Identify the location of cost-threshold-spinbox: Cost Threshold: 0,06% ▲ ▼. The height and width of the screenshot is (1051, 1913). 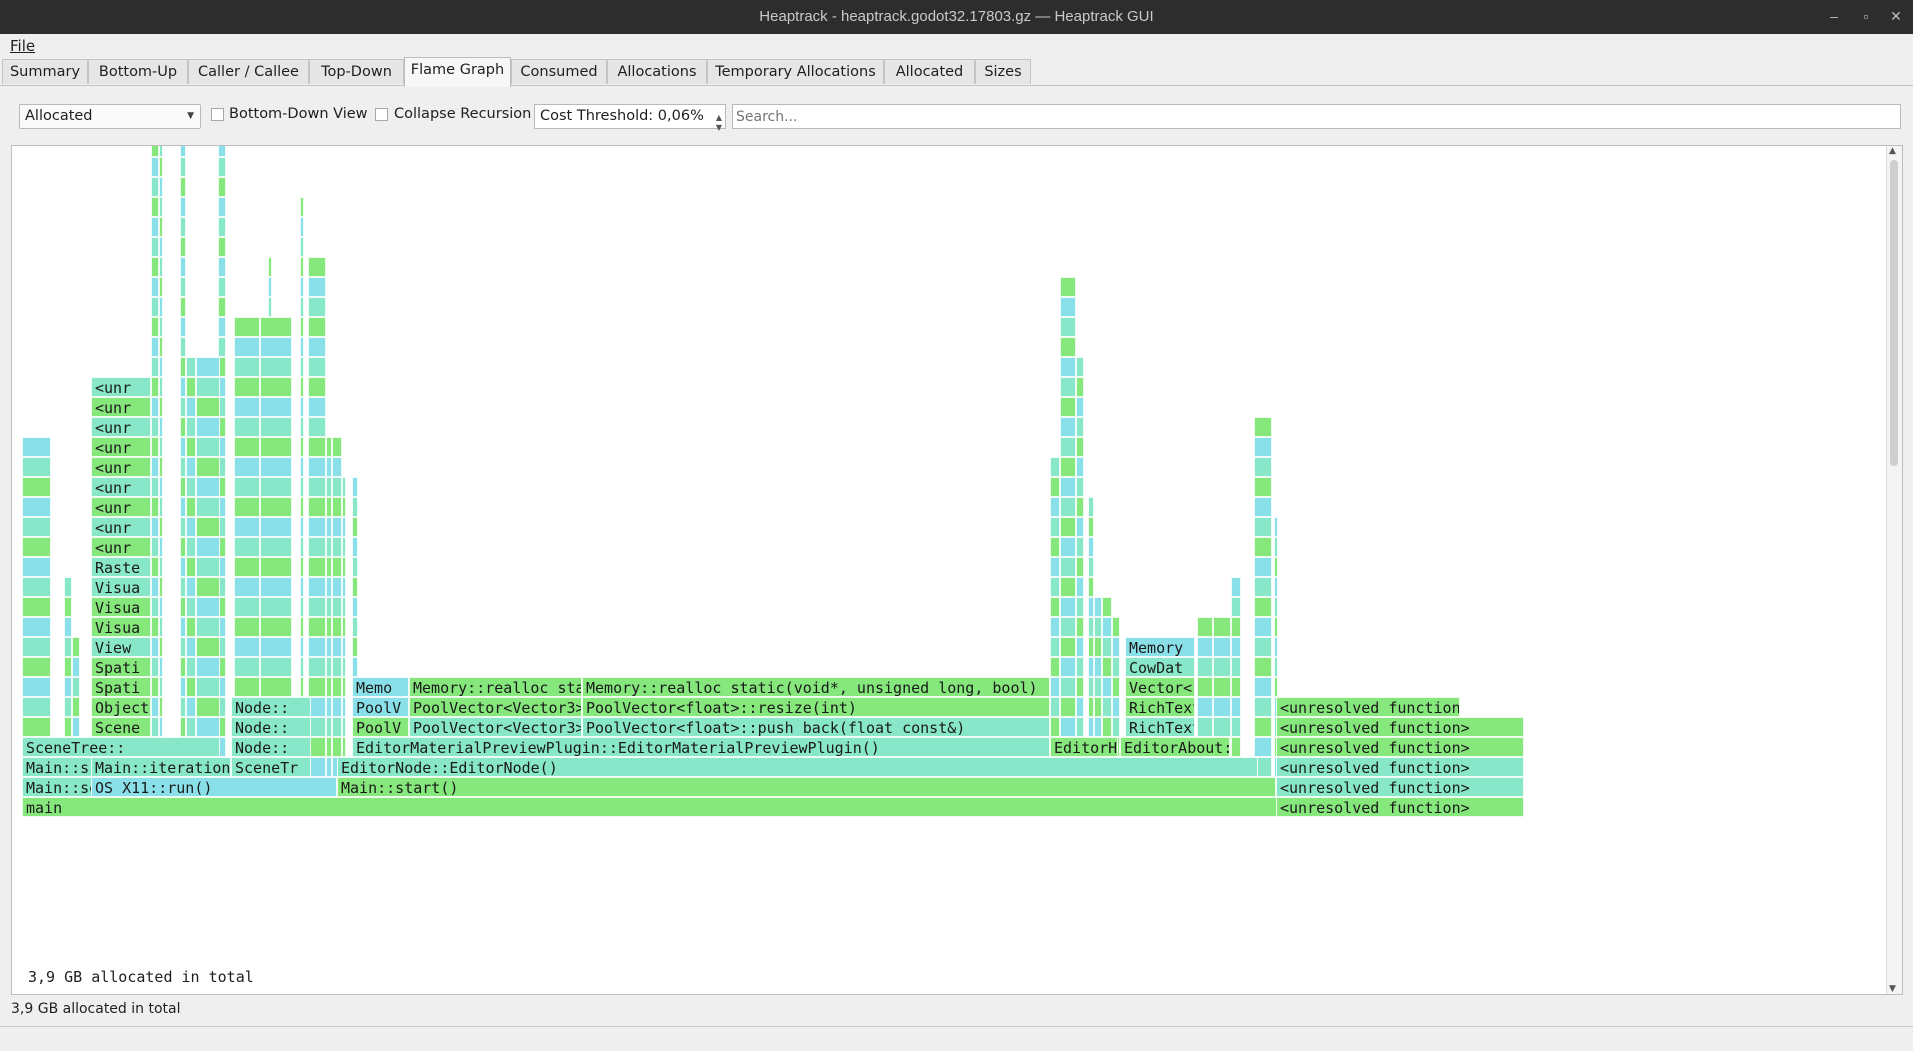
(630, 118).